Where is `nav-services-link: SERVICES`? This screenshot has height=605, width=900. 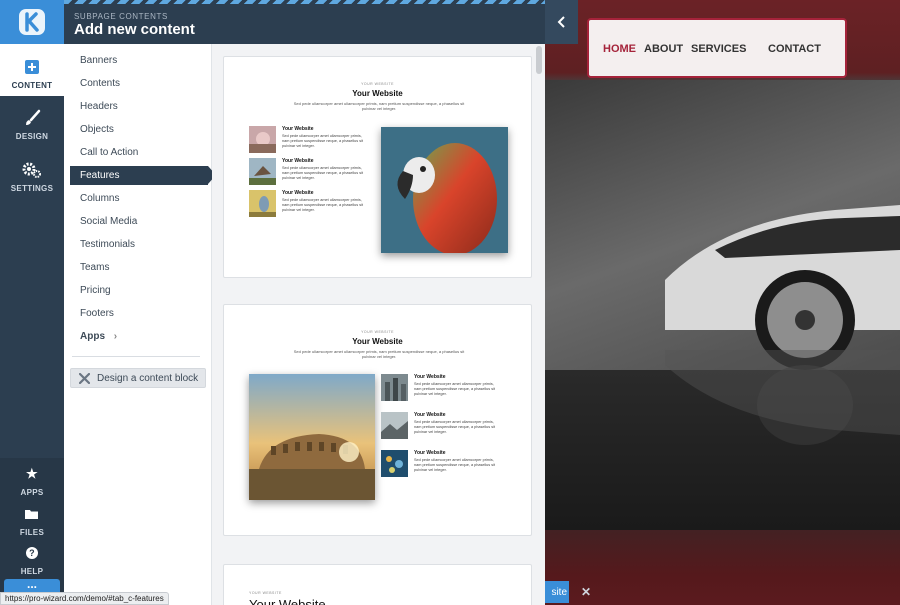 nav-services-link: SERVICES is located at coordinates (718, 49).